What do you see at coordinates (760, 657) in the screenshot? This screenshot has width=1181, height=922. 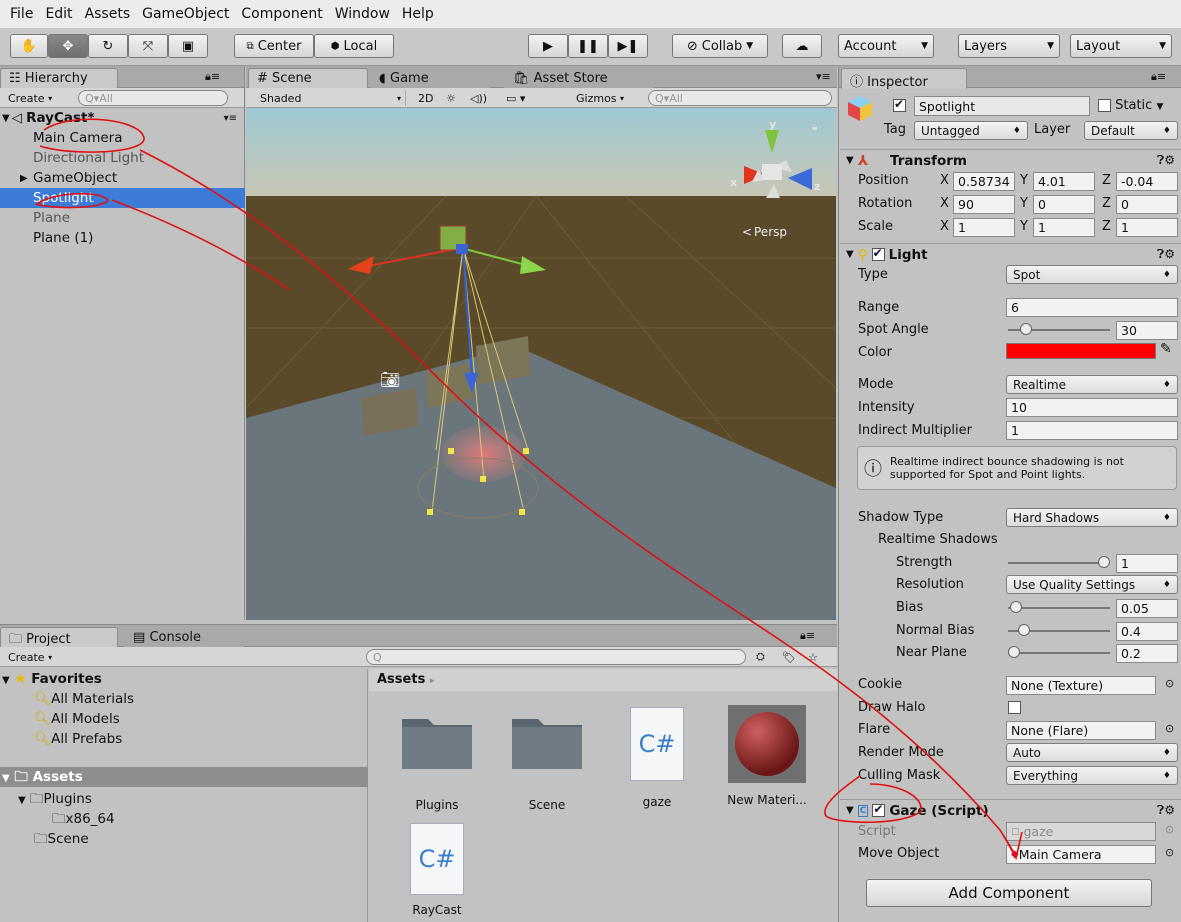 I see `filter-type-icon: ⛭` at bounding box center [760, 657].